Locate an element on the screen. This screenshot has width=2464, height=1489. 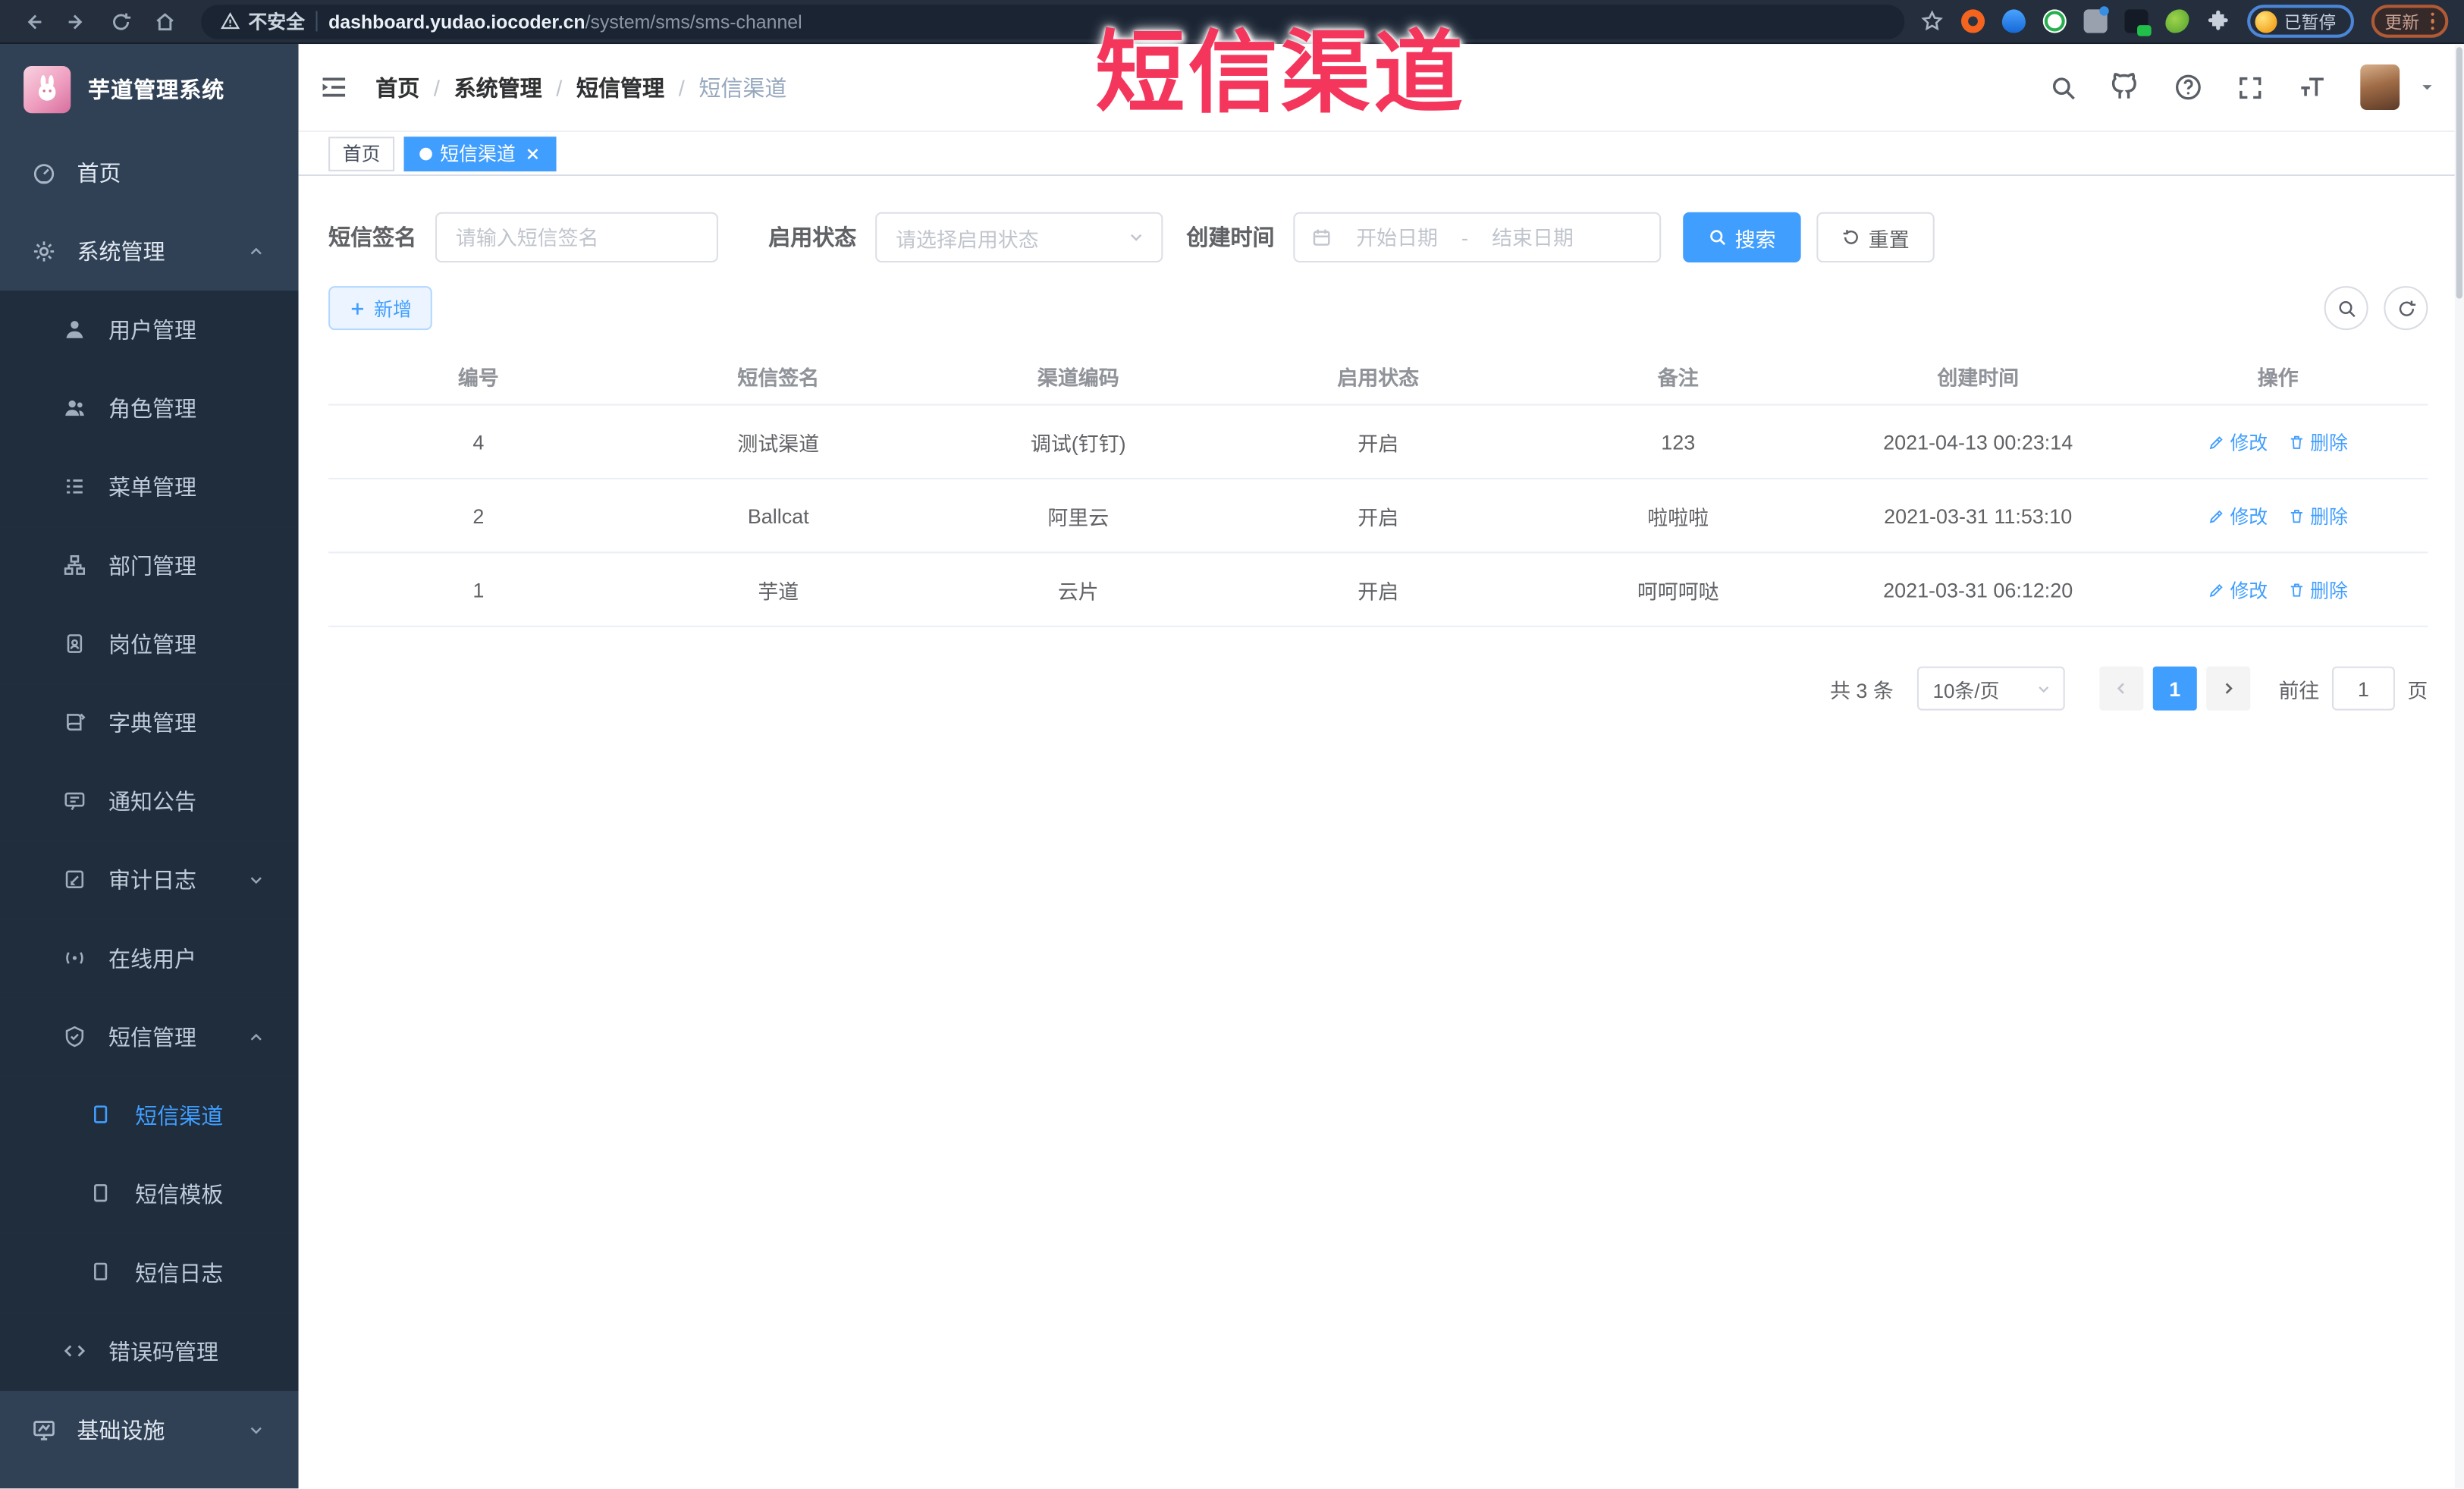
cell-actions: 修改 删除 is located at coordinates (2278, 589).